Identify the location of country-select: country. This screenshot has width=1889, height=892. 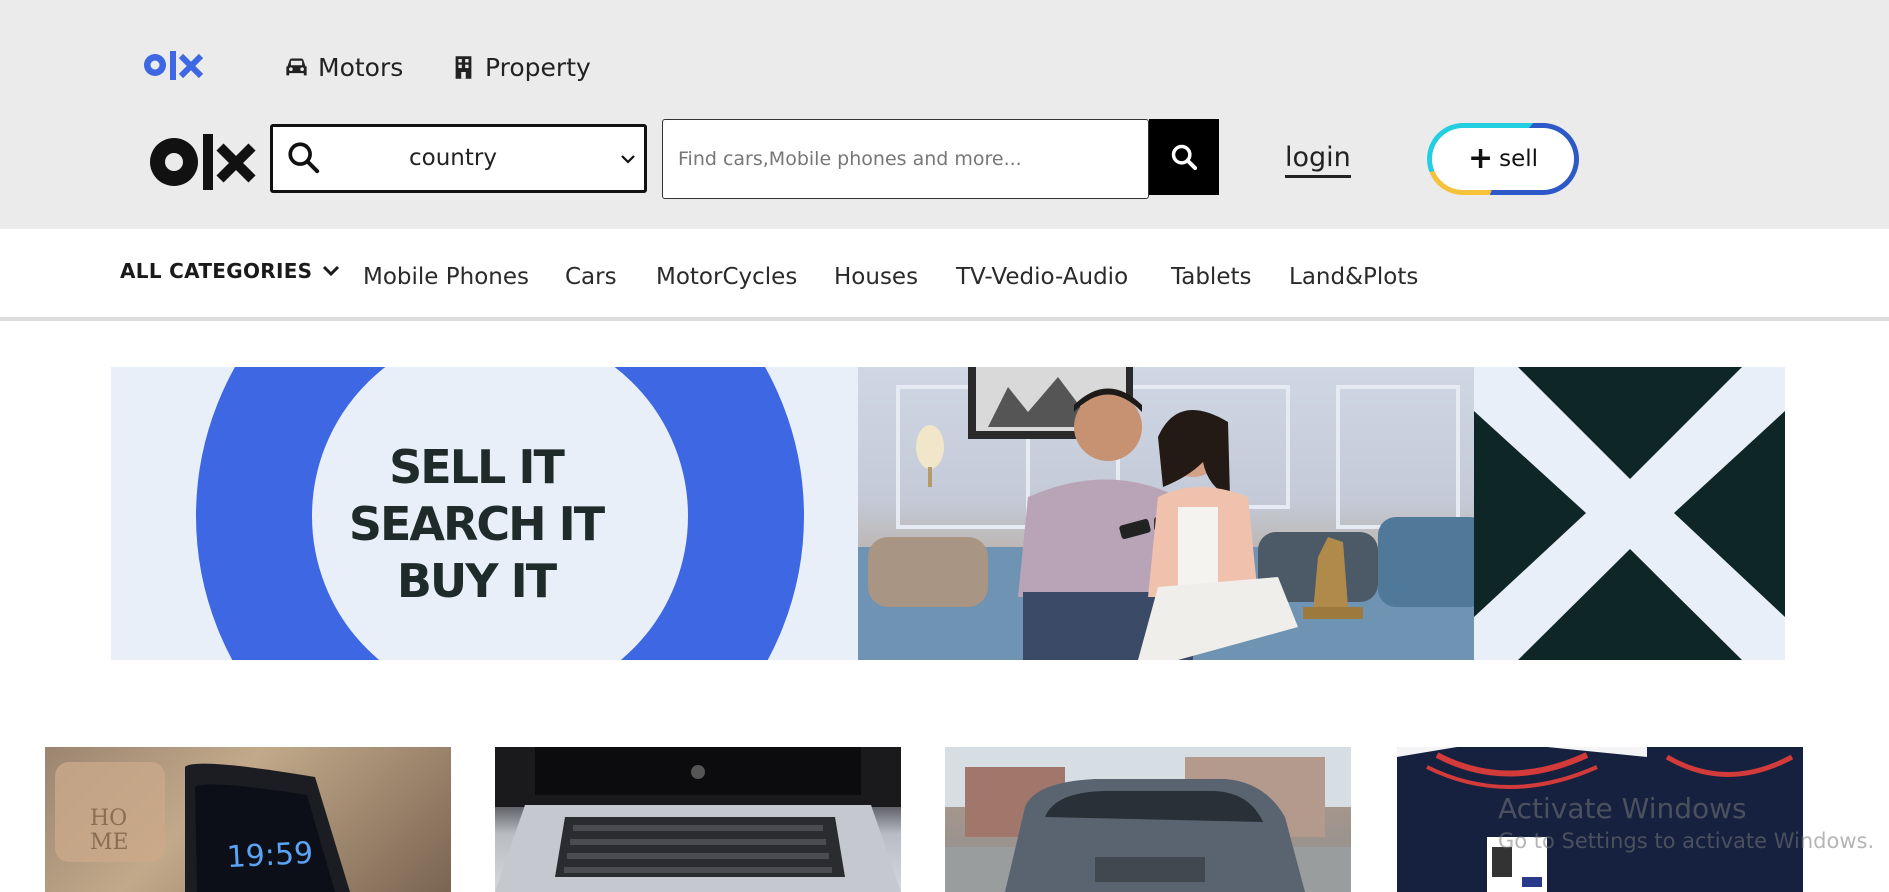
(458, 158).